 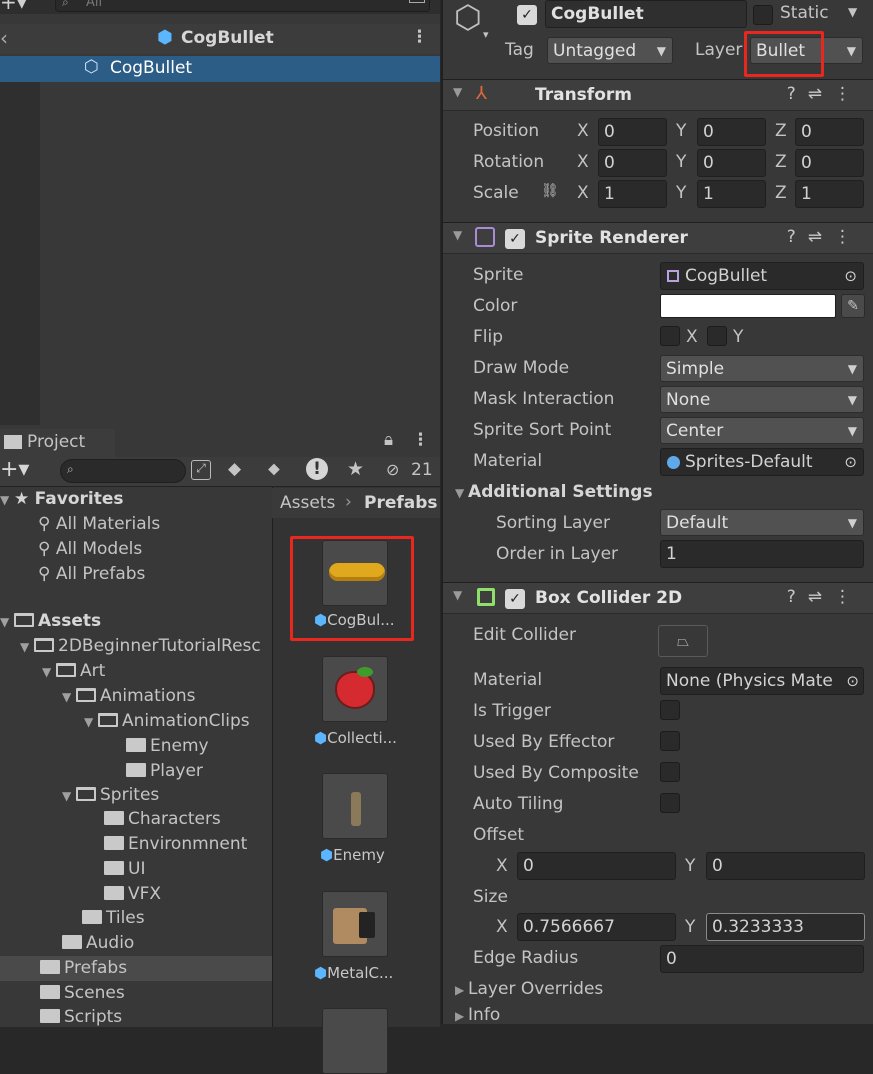 I want to click on hierarchy-search-input: ⌕ All, so click(x=242, y=6).